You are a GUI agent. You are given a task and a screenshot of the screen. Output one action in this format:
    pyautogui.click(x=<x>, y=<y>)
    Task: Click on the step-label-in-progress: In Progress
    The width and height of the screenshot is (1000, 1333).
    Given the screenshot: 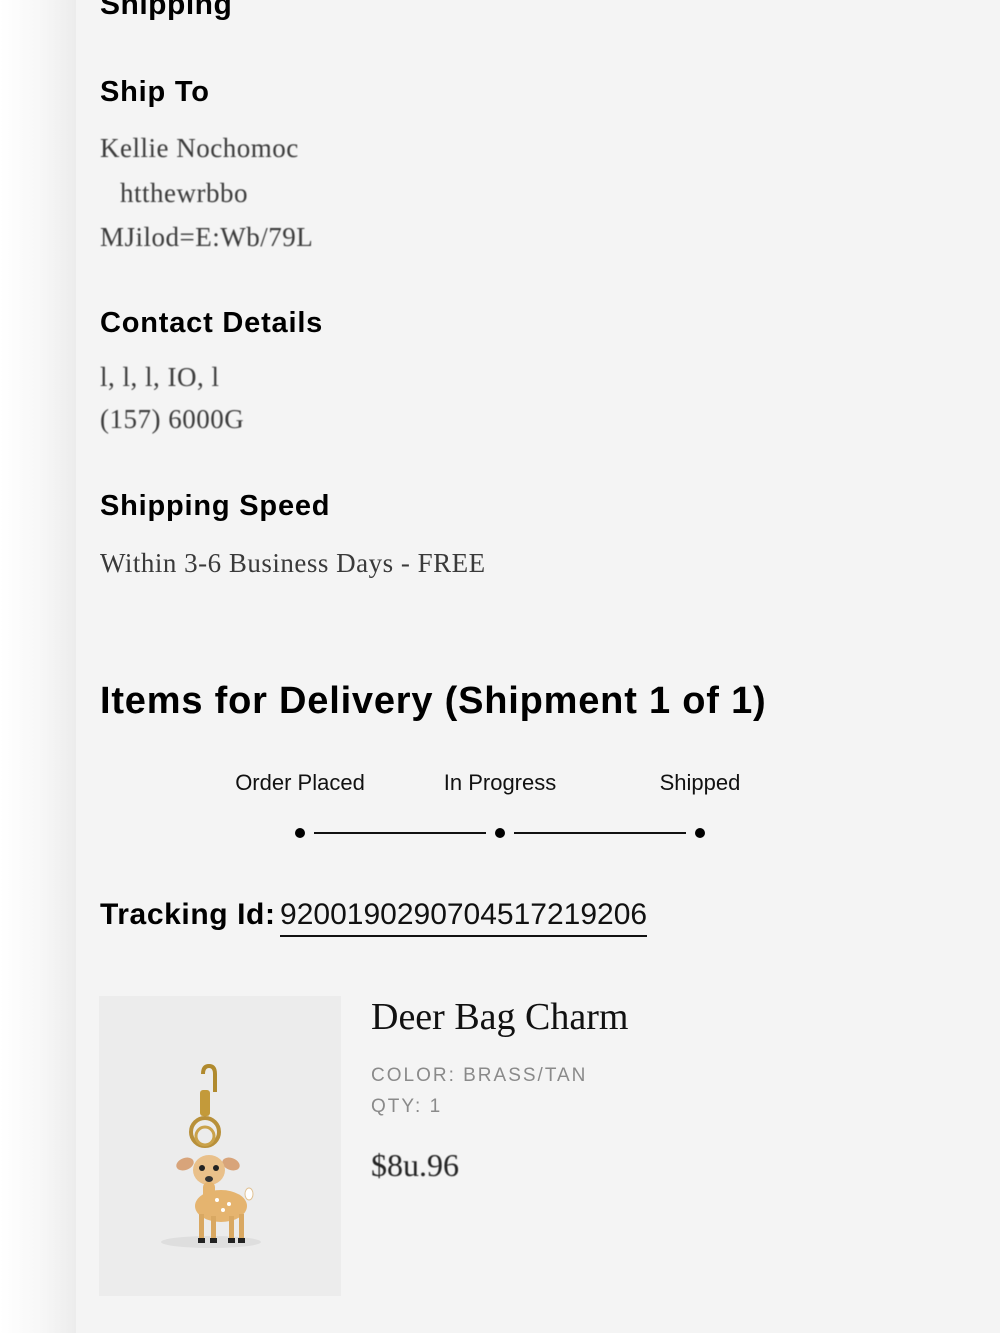 What is the action you would take?
    pyautogui.click(x=500, y=782)
    